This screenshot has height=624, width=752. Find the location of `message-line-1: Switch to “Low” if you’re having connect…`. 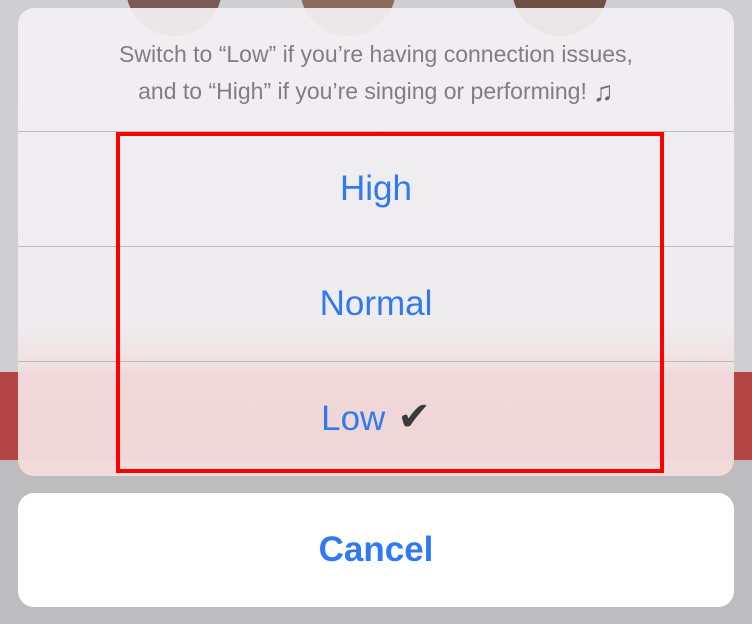

message-line-1: Switch to “Low” if you’re having connect… is located at coordinates (376, 54).